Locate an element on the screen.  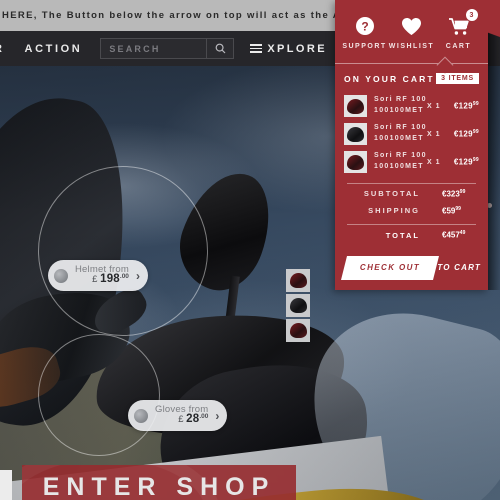
cart-shipping-value: €5999 is located at coordinates (451, 210).